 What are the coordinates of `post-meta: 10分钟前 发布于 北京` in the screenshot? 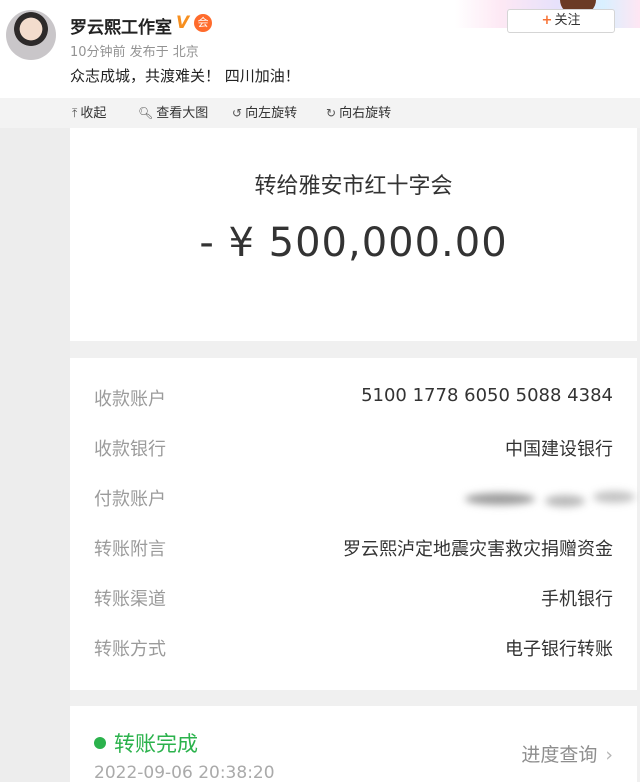 It's located at (134, 52).